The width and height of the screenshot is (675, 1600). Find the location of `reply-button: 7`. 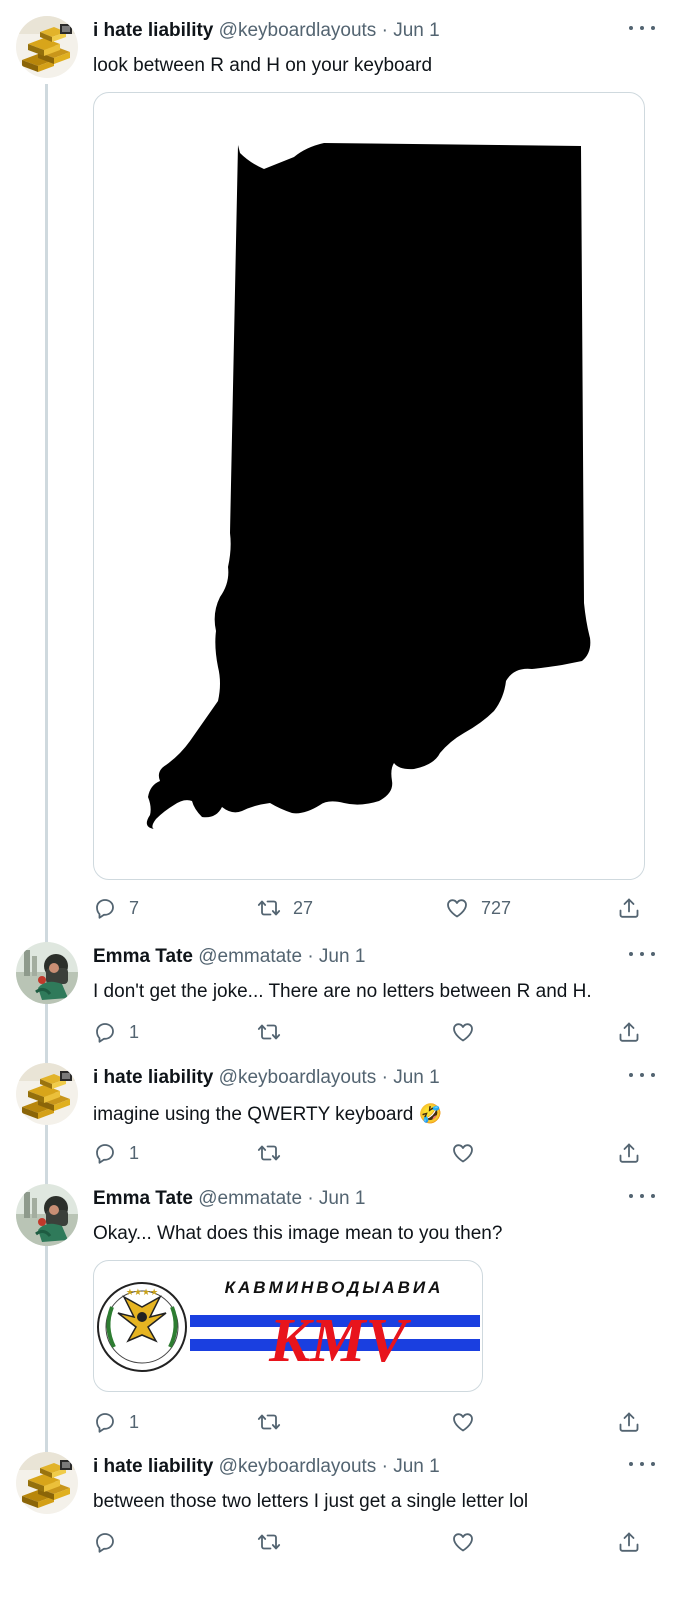

reply-button: 7 is located at coordinates (116, 908).